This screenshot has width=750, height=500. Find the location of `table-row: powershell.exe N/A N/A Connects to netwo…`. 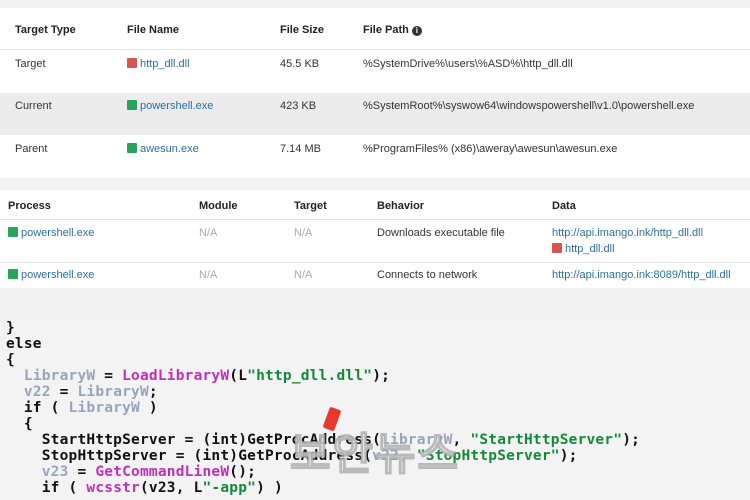

table-row: powershell.exe N/A N/A Connects to netwo… is located at coordinates (375, 275).